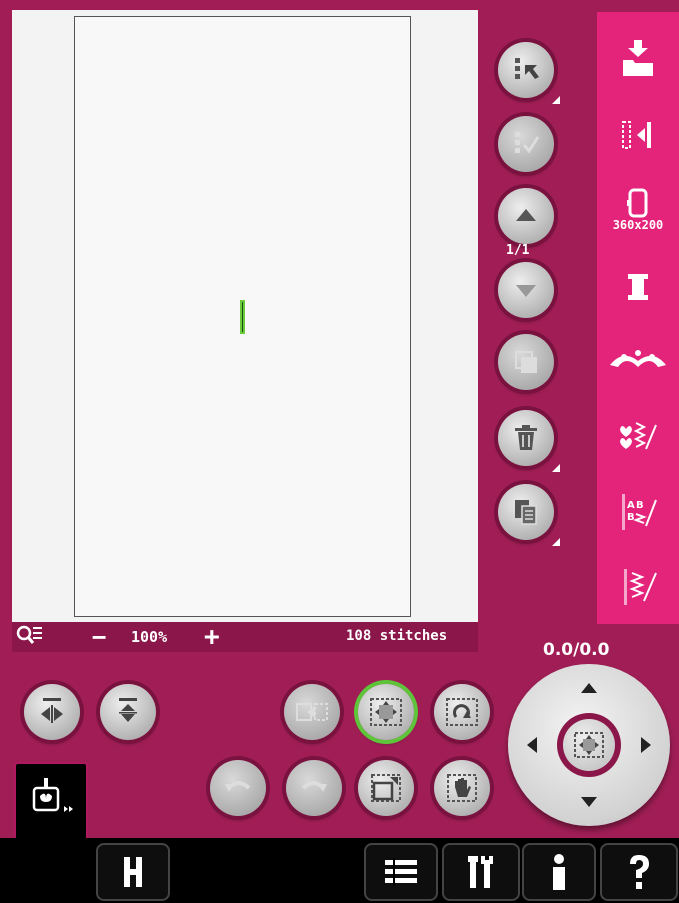  What do you see at coordinates (149, 637) in the screenshot?
I see `zoom-level: 100%` at bounding box center [149, 637].